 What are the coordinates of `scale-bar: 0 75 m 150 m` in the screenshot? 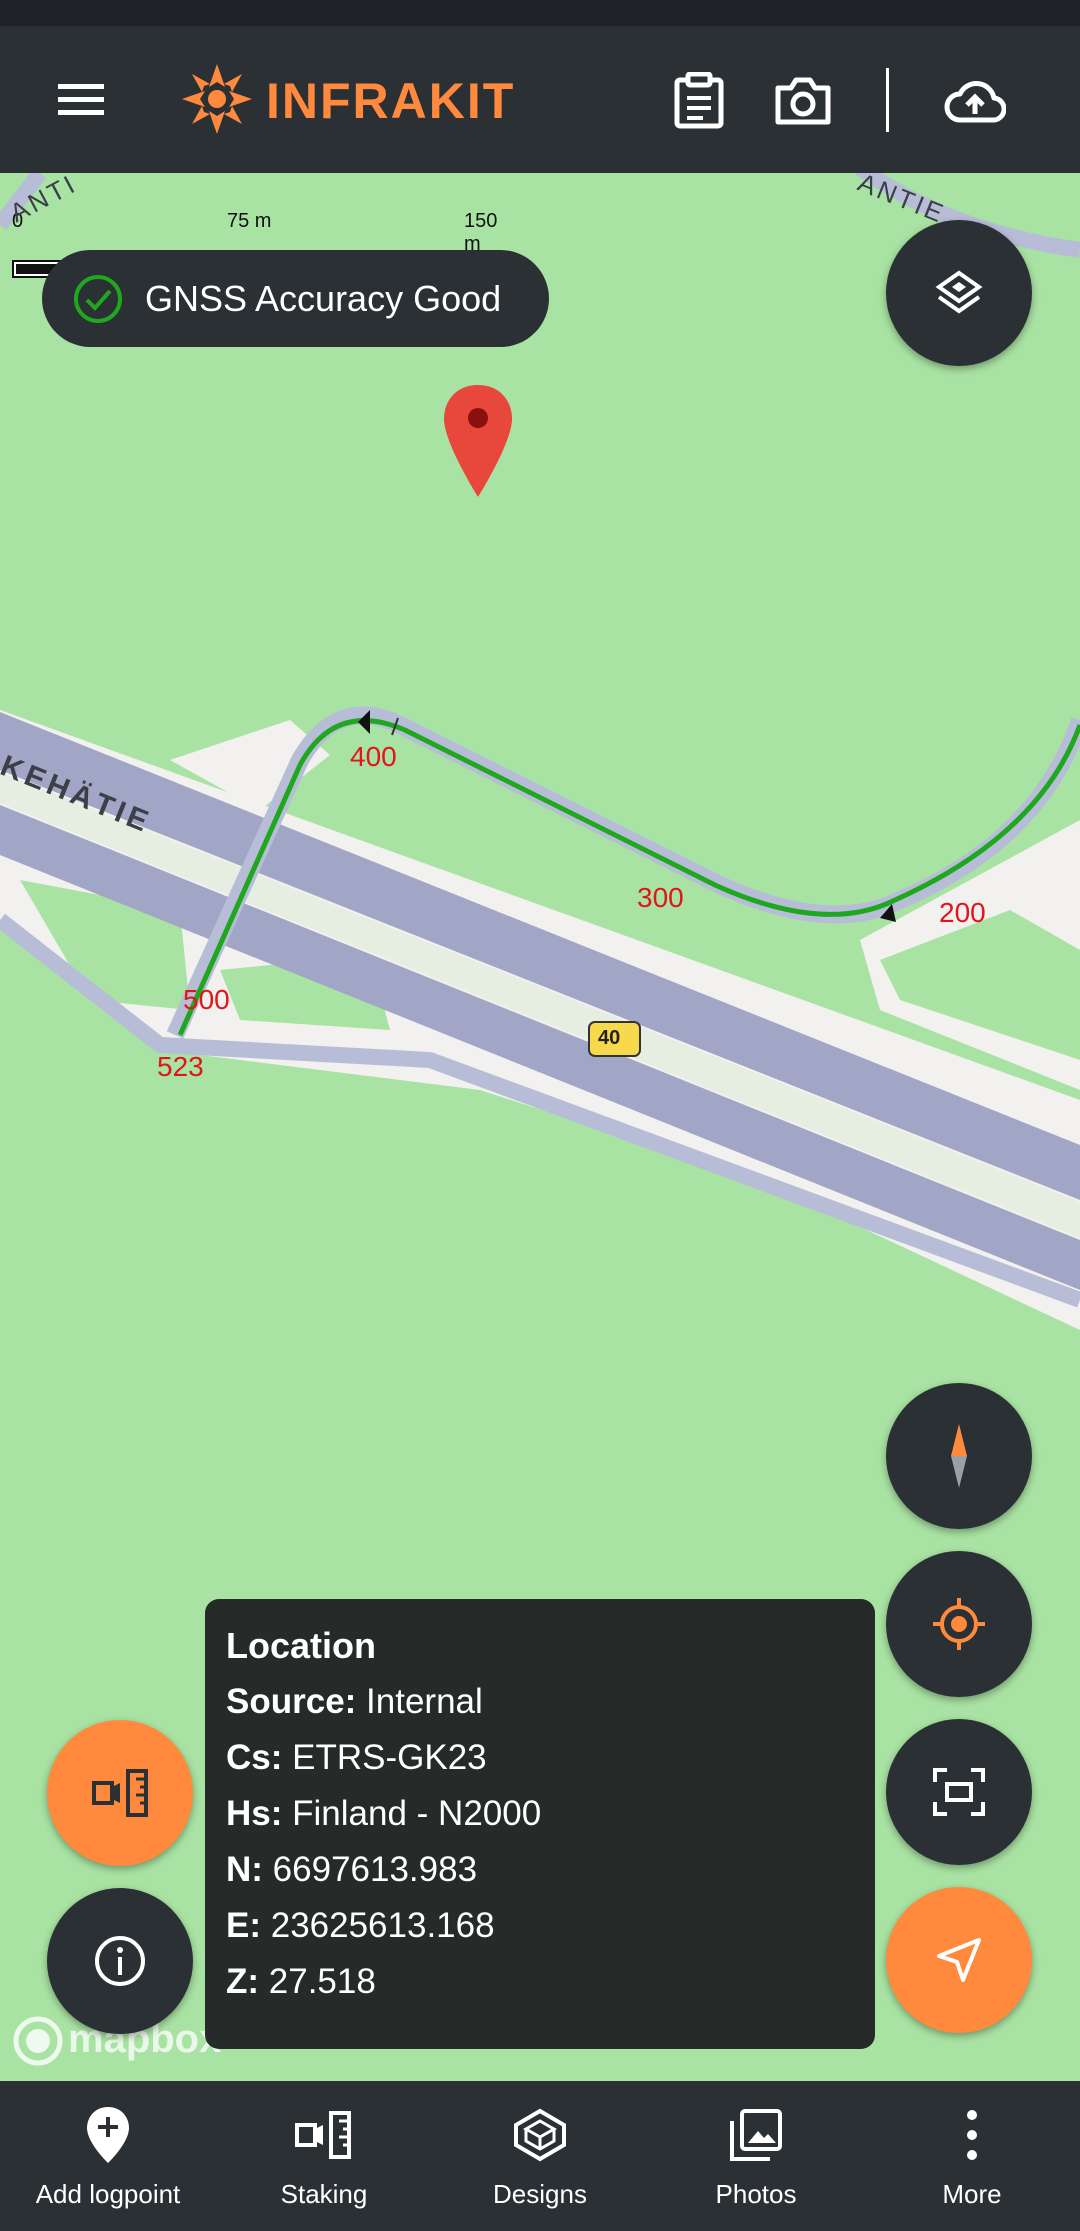 It's located at (257, 244).